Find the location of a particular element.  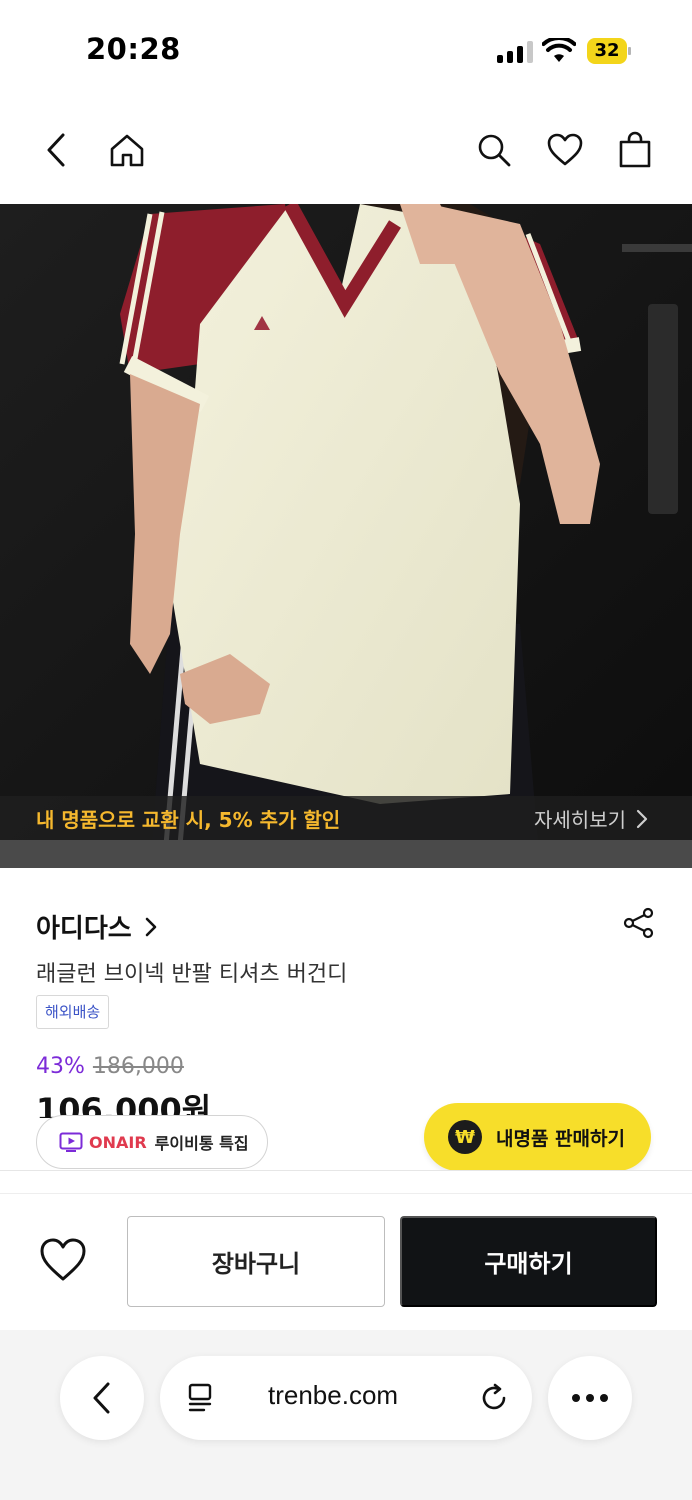

browser-toolbar: trenbe.com is located at coordinates (346, 1415).